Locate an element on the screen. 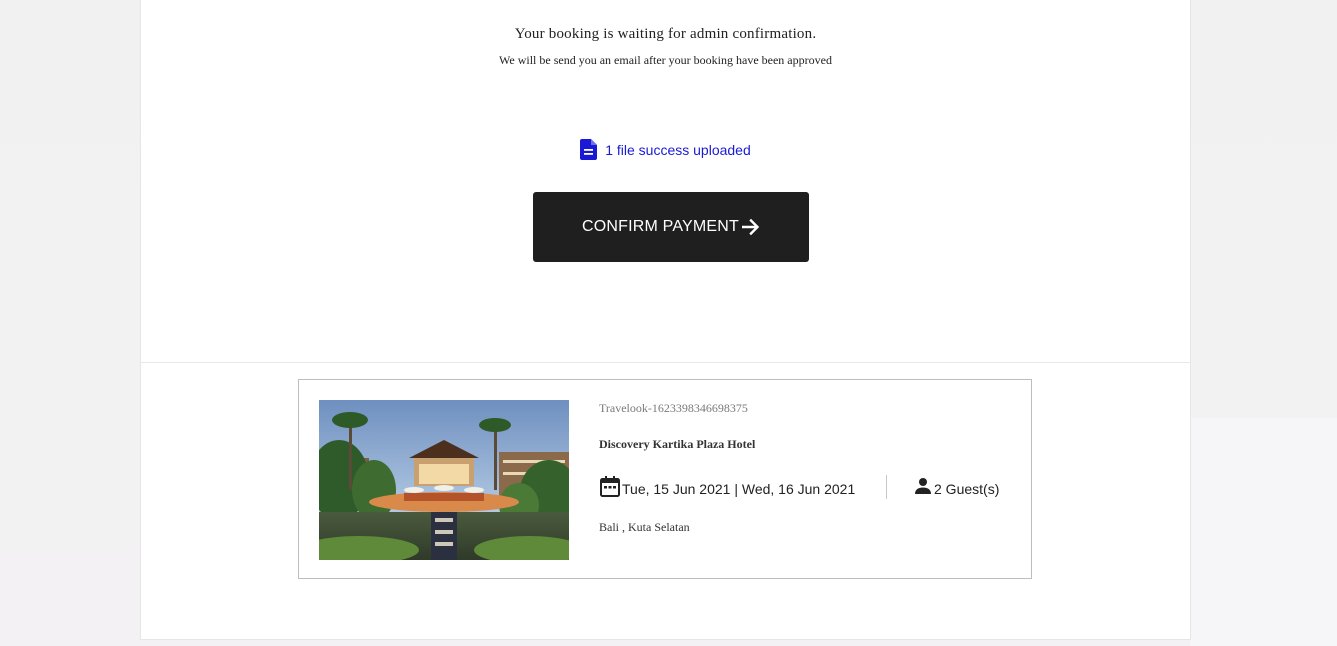  hotel-image is located at coordinates (444, 480).